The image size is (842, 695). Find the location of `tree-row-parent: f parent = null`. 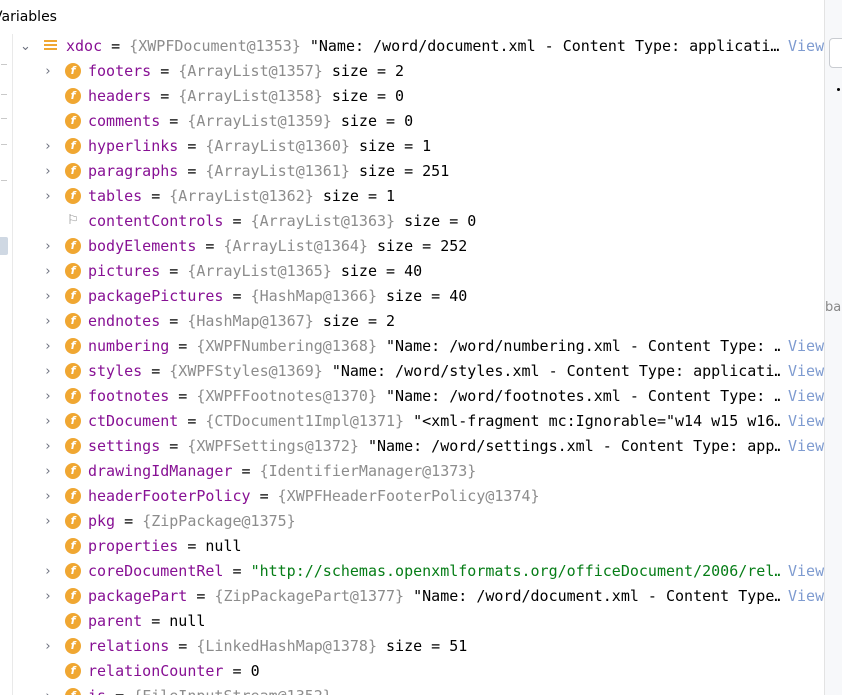

tree-row-parent: f parent = null is located at coordinates (412, 621).